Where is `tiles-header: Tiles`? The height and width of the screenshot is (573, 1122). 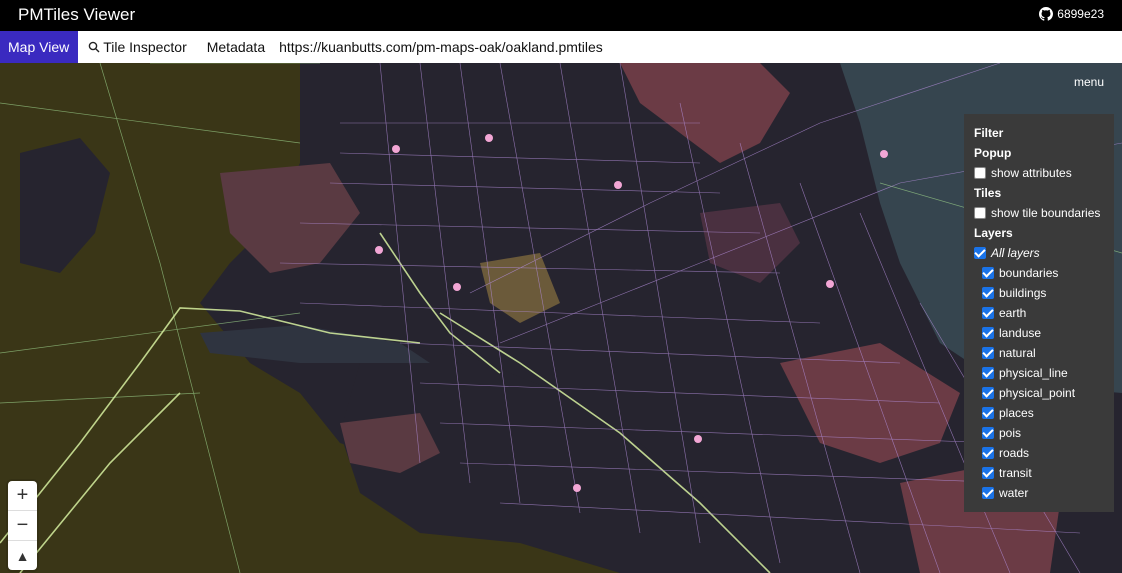 tiles-header: Tiles is located at coordinates (988, 193).